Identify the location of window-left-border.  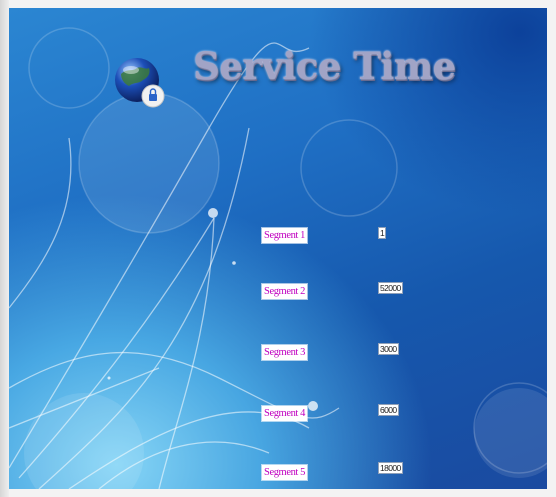
(4, 248).